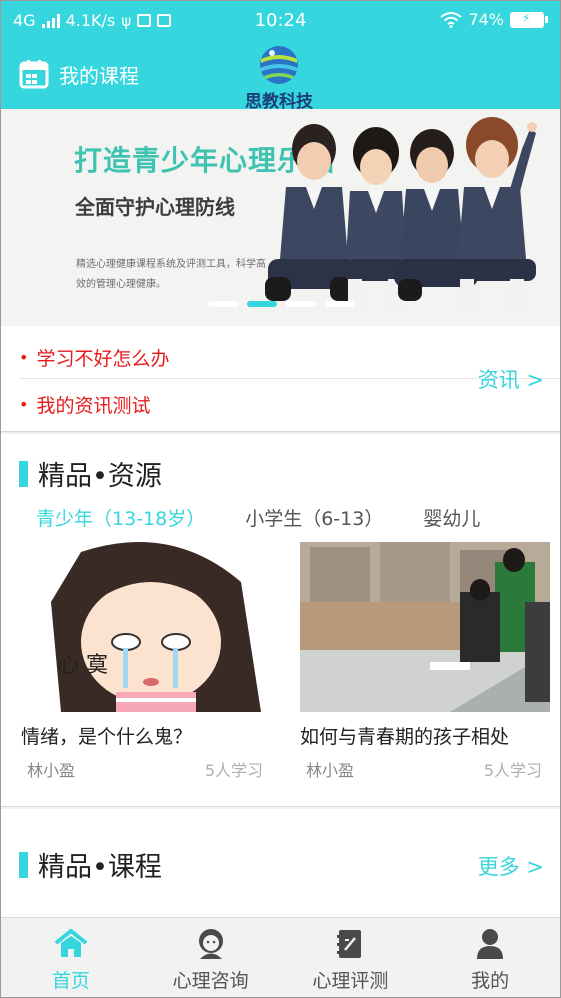 The width and height of the screenshot is (561, 998). I want to click on tab-infant: 婴幼儿, so click(451, 517).